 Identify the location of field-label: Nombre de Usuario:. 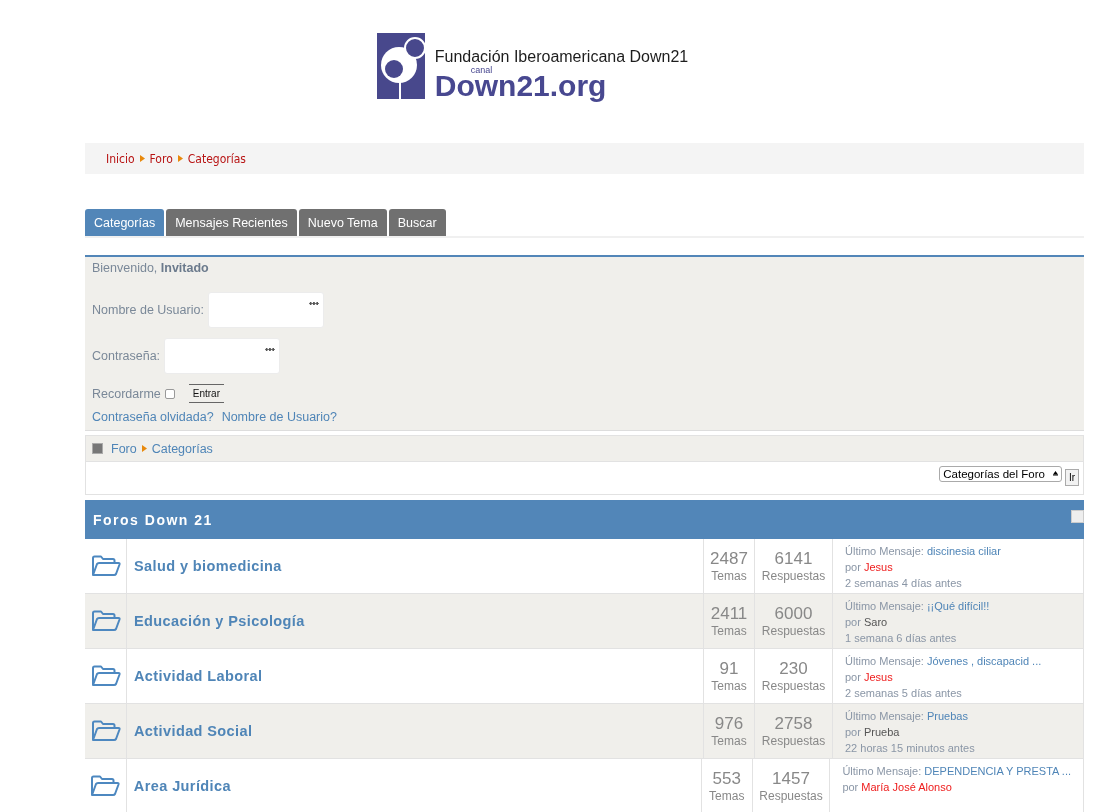
(148, 310).